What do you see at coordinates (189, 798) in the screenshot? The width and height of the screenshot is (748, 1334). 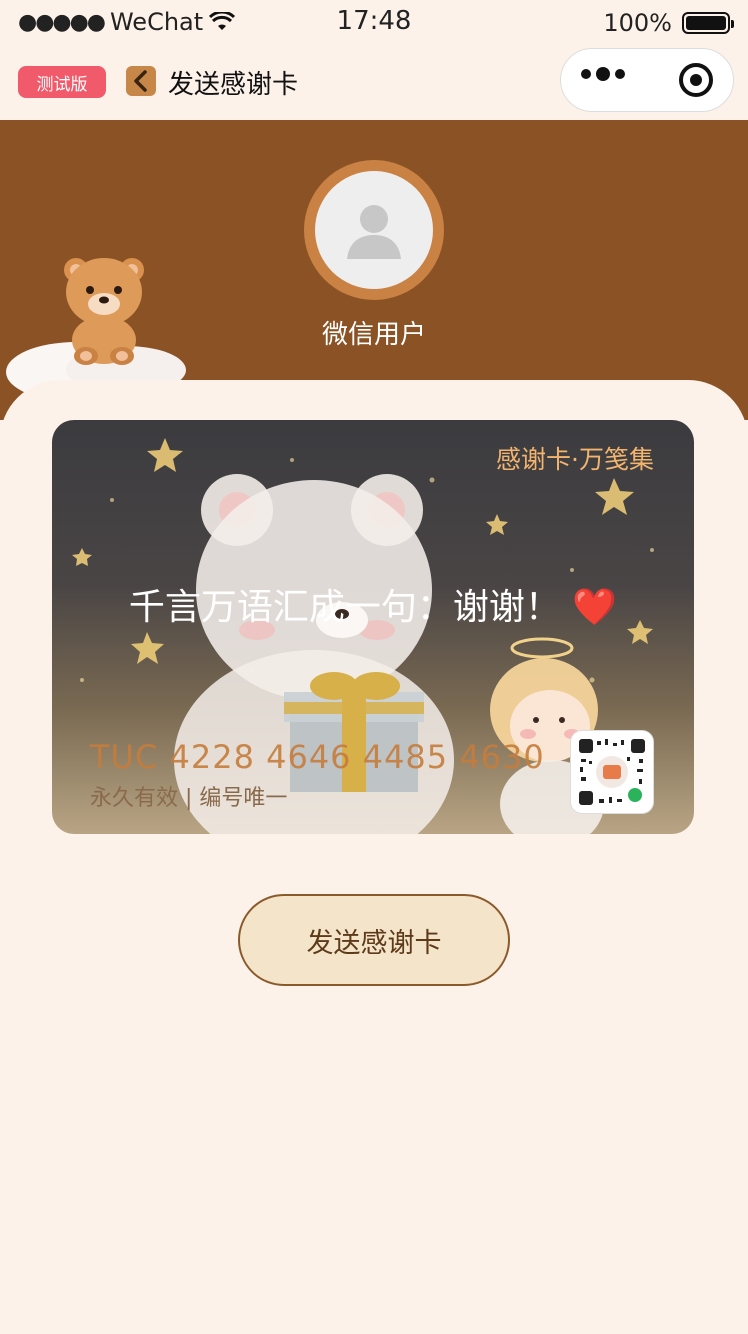 I see `card-validity: 永久有效 | 编号唯一` at bounding box center [189, 798].